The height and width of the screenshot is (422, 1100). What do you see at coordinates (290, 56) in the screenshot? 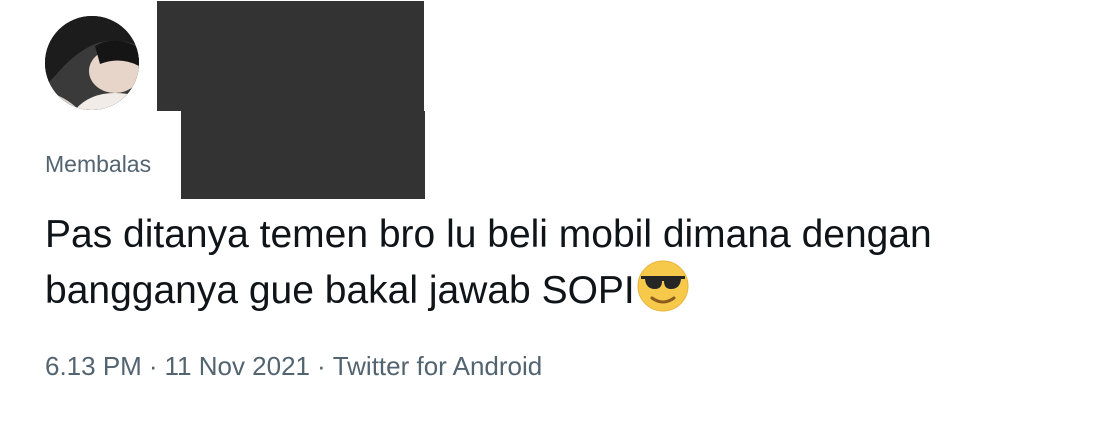
I see `redacted-username-block` at bounding box center [290, 56].